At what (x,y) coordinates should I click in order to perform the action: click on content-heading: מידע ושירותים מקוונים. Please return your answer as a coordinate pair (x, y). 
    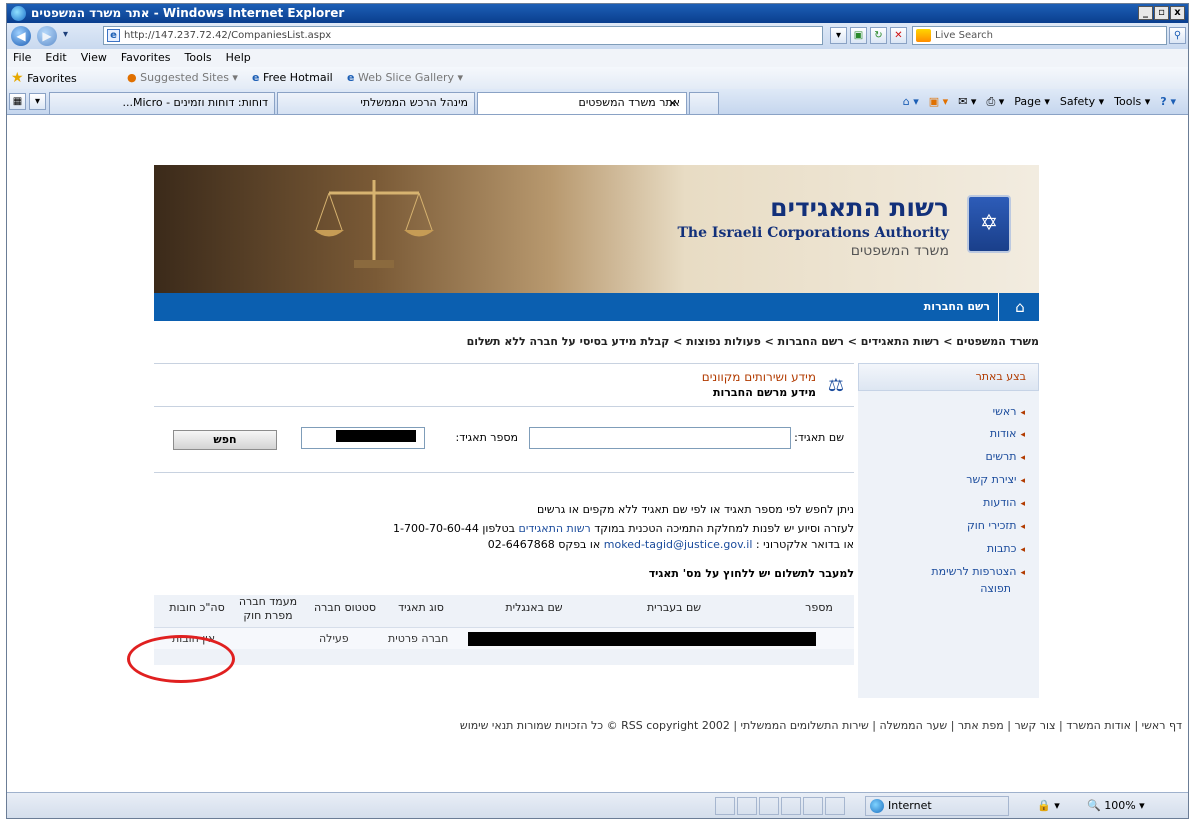
    Looking at the image, I should click on (758, 377).